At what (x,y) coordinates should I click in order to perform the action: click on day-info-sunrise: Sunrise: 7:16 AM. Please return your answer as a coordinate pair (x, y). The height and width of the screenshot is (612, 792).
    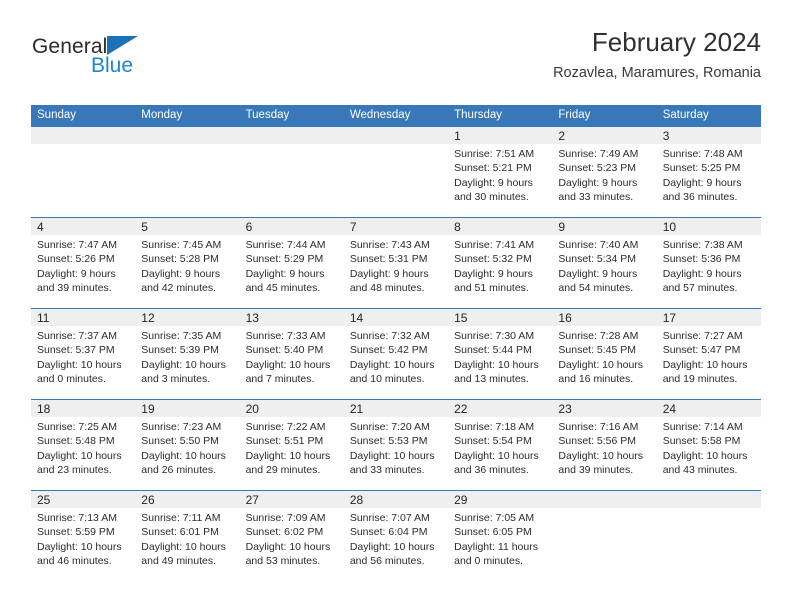
    Looking at the image, I should click on (598, 427).